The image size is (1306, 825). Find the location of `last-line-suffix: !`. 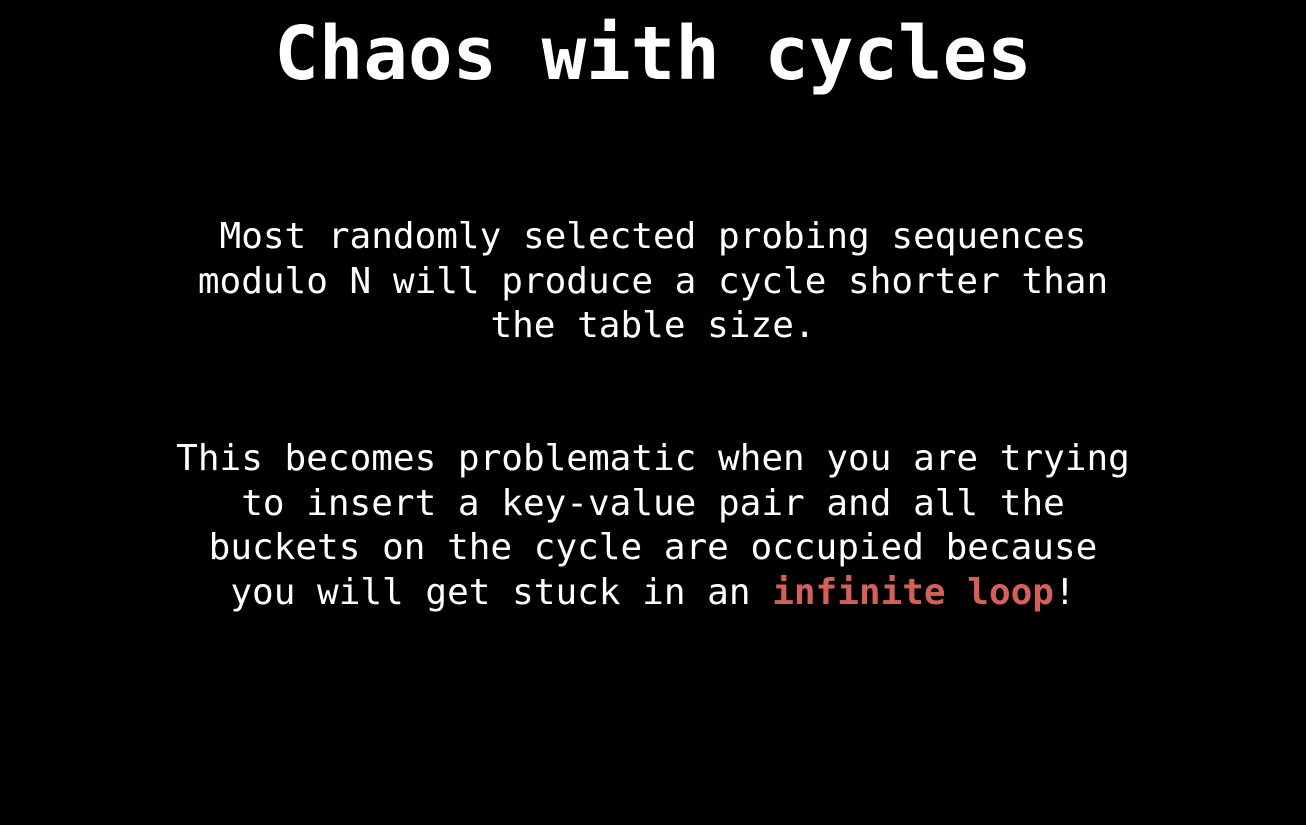

last-line-suffix: ! is located at coordinates (1064, 592).